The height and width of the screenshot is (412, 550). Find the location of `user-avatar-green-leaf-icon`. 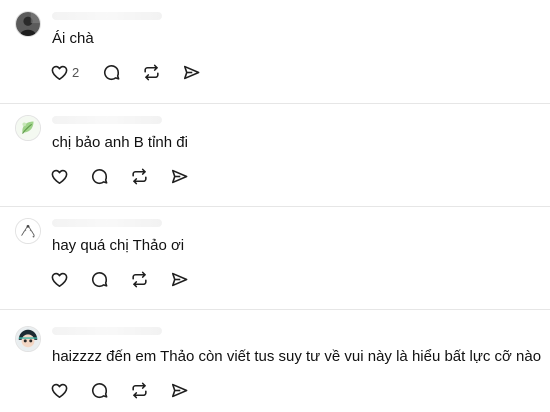

user-avatar-green-leaf-icon is located at coordinates (28, 128).